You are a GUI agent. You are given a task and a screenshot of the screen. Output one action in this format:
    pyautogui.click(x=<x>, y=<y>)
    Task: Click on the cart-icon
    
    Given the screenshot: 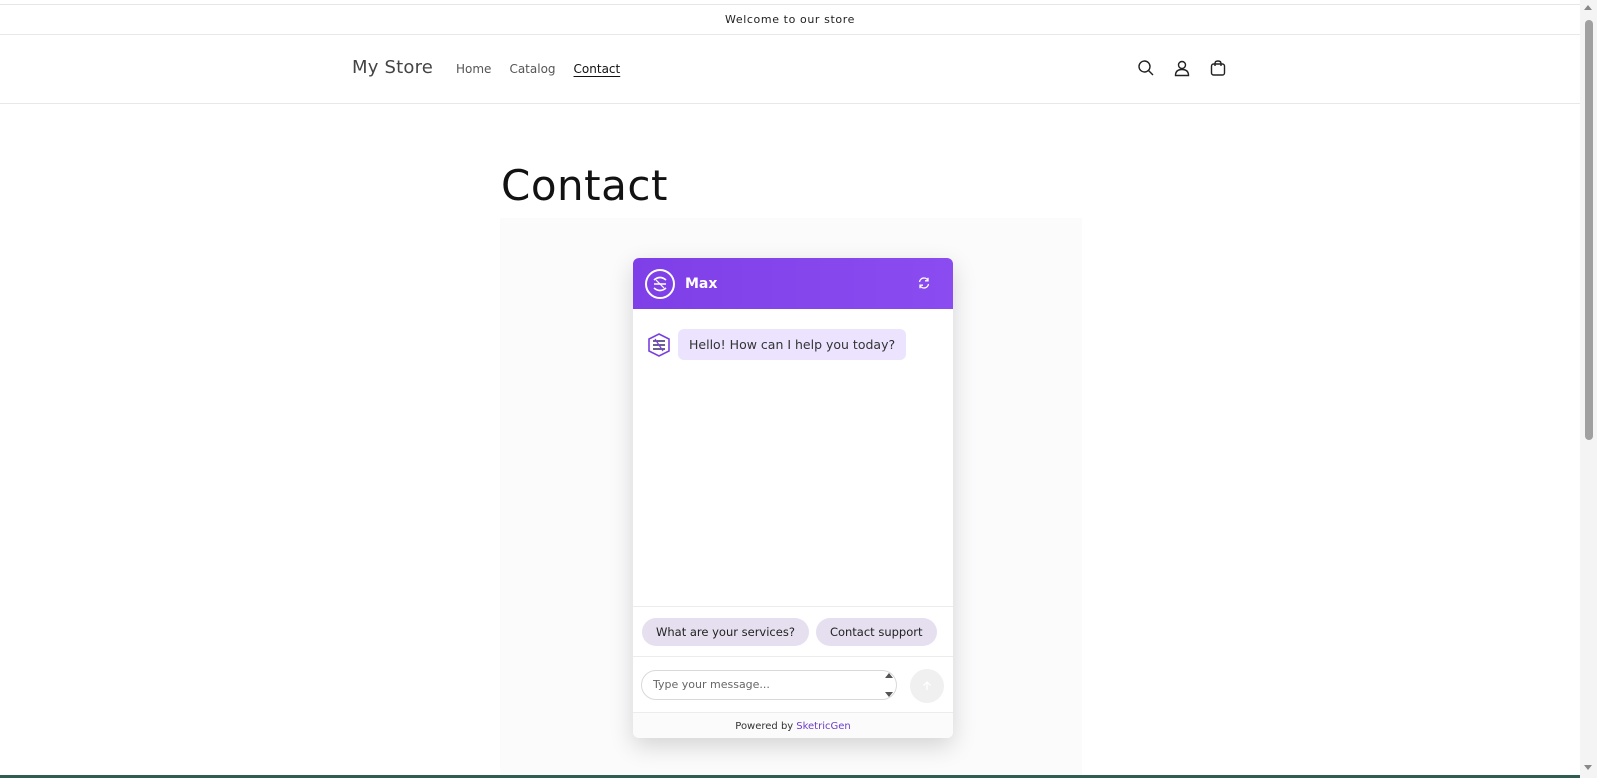 What is the action you would take?
    pyautogui.click(x=1218, y=68)
    